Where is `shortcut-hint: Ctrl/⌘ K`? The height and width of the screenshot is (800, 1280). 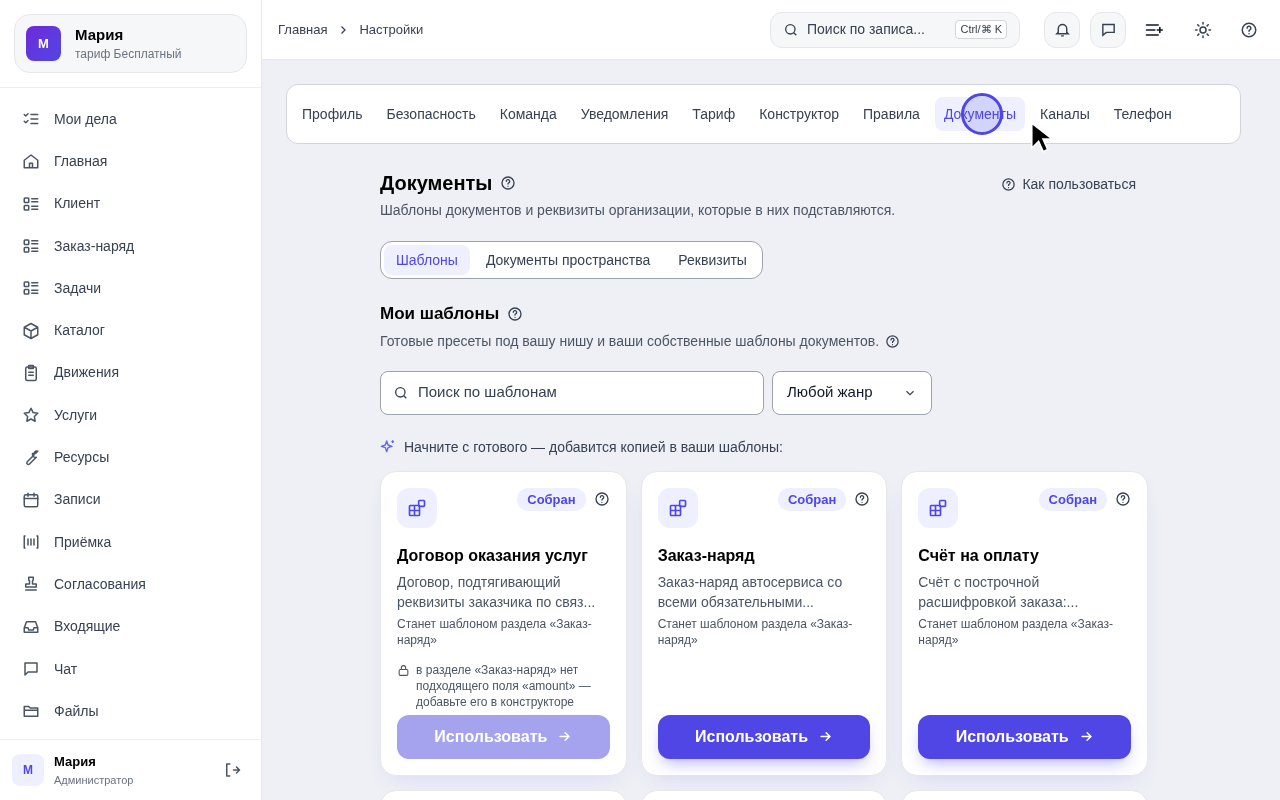 shortcut-hint: Ctrl/⌘ K is located at coordinates (981, 29).